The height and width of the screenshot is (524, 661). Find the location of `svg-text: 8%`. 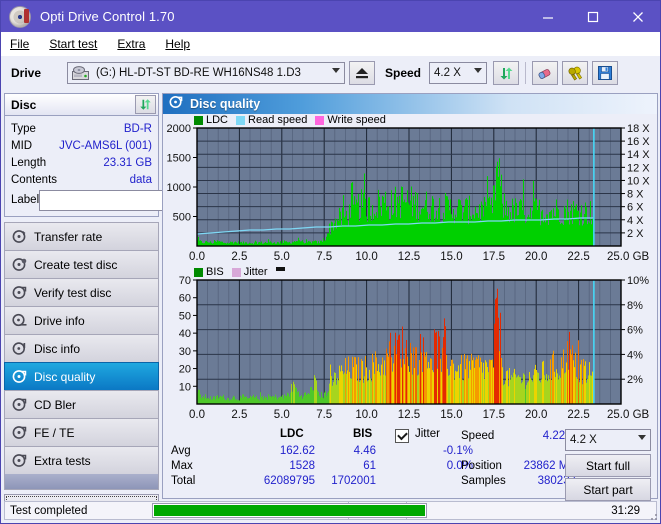

svg-text: 8% is located at coordinates (635, 306).